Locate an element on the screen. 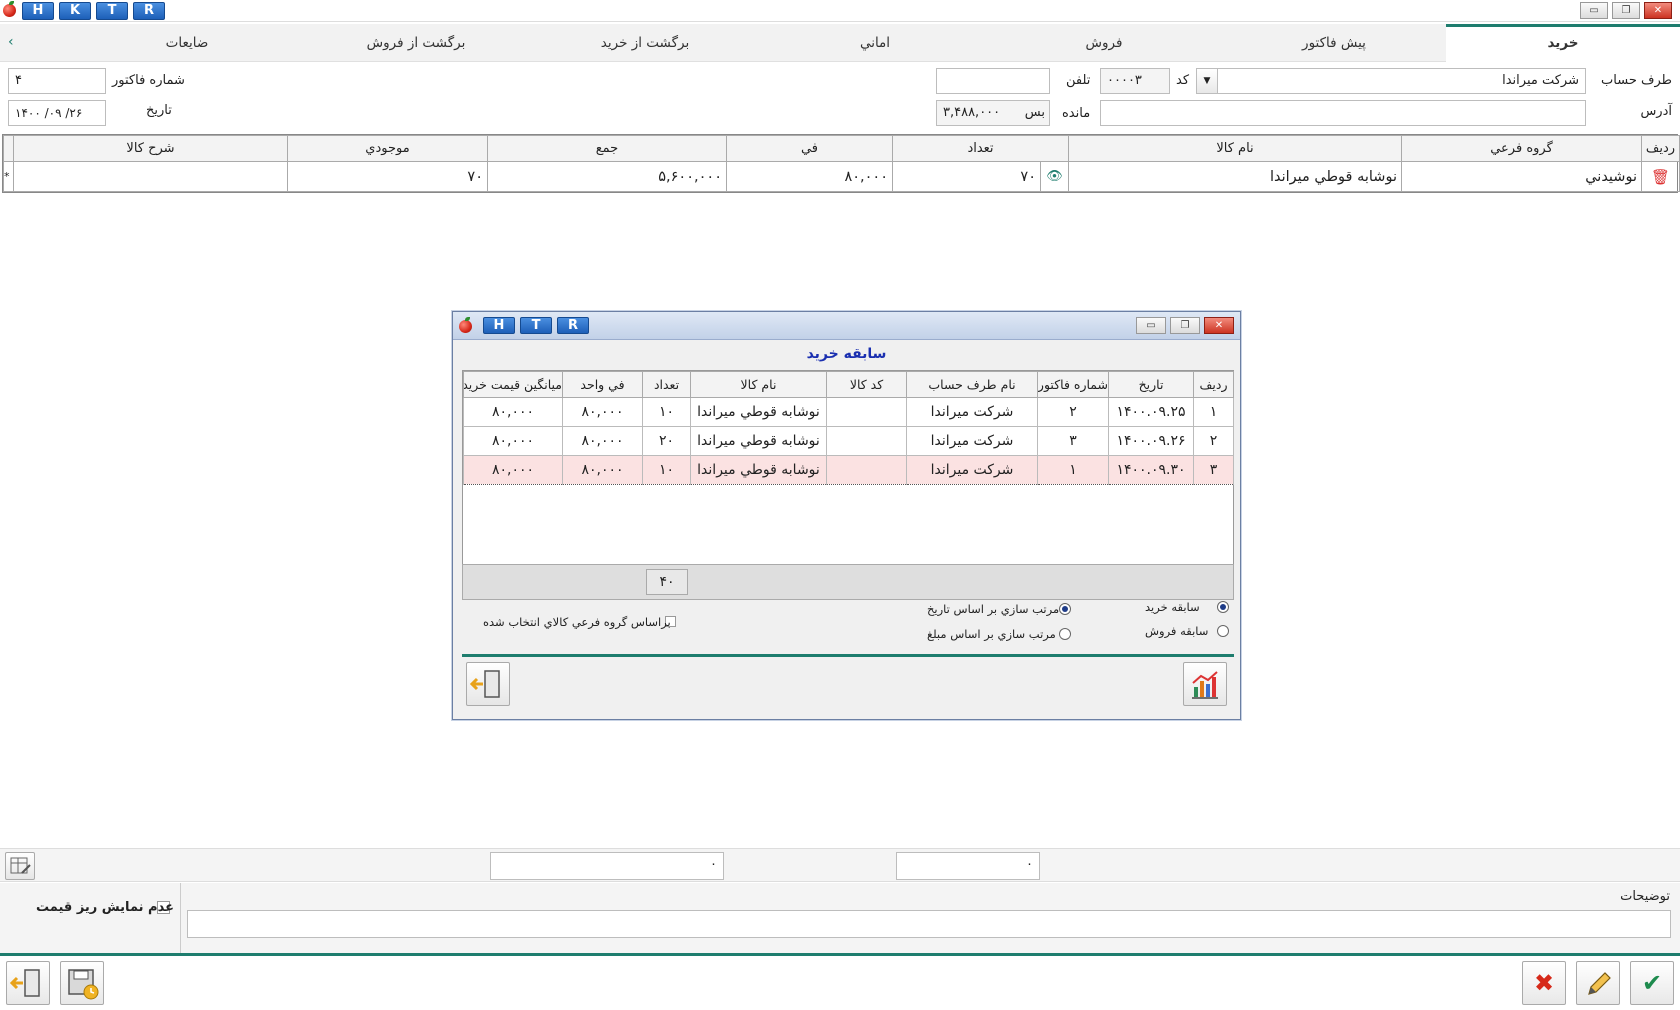 This screenshot has height=1010, width=1680. col-subgroup: گروه فرعي is located at coordinates (1521, 148).